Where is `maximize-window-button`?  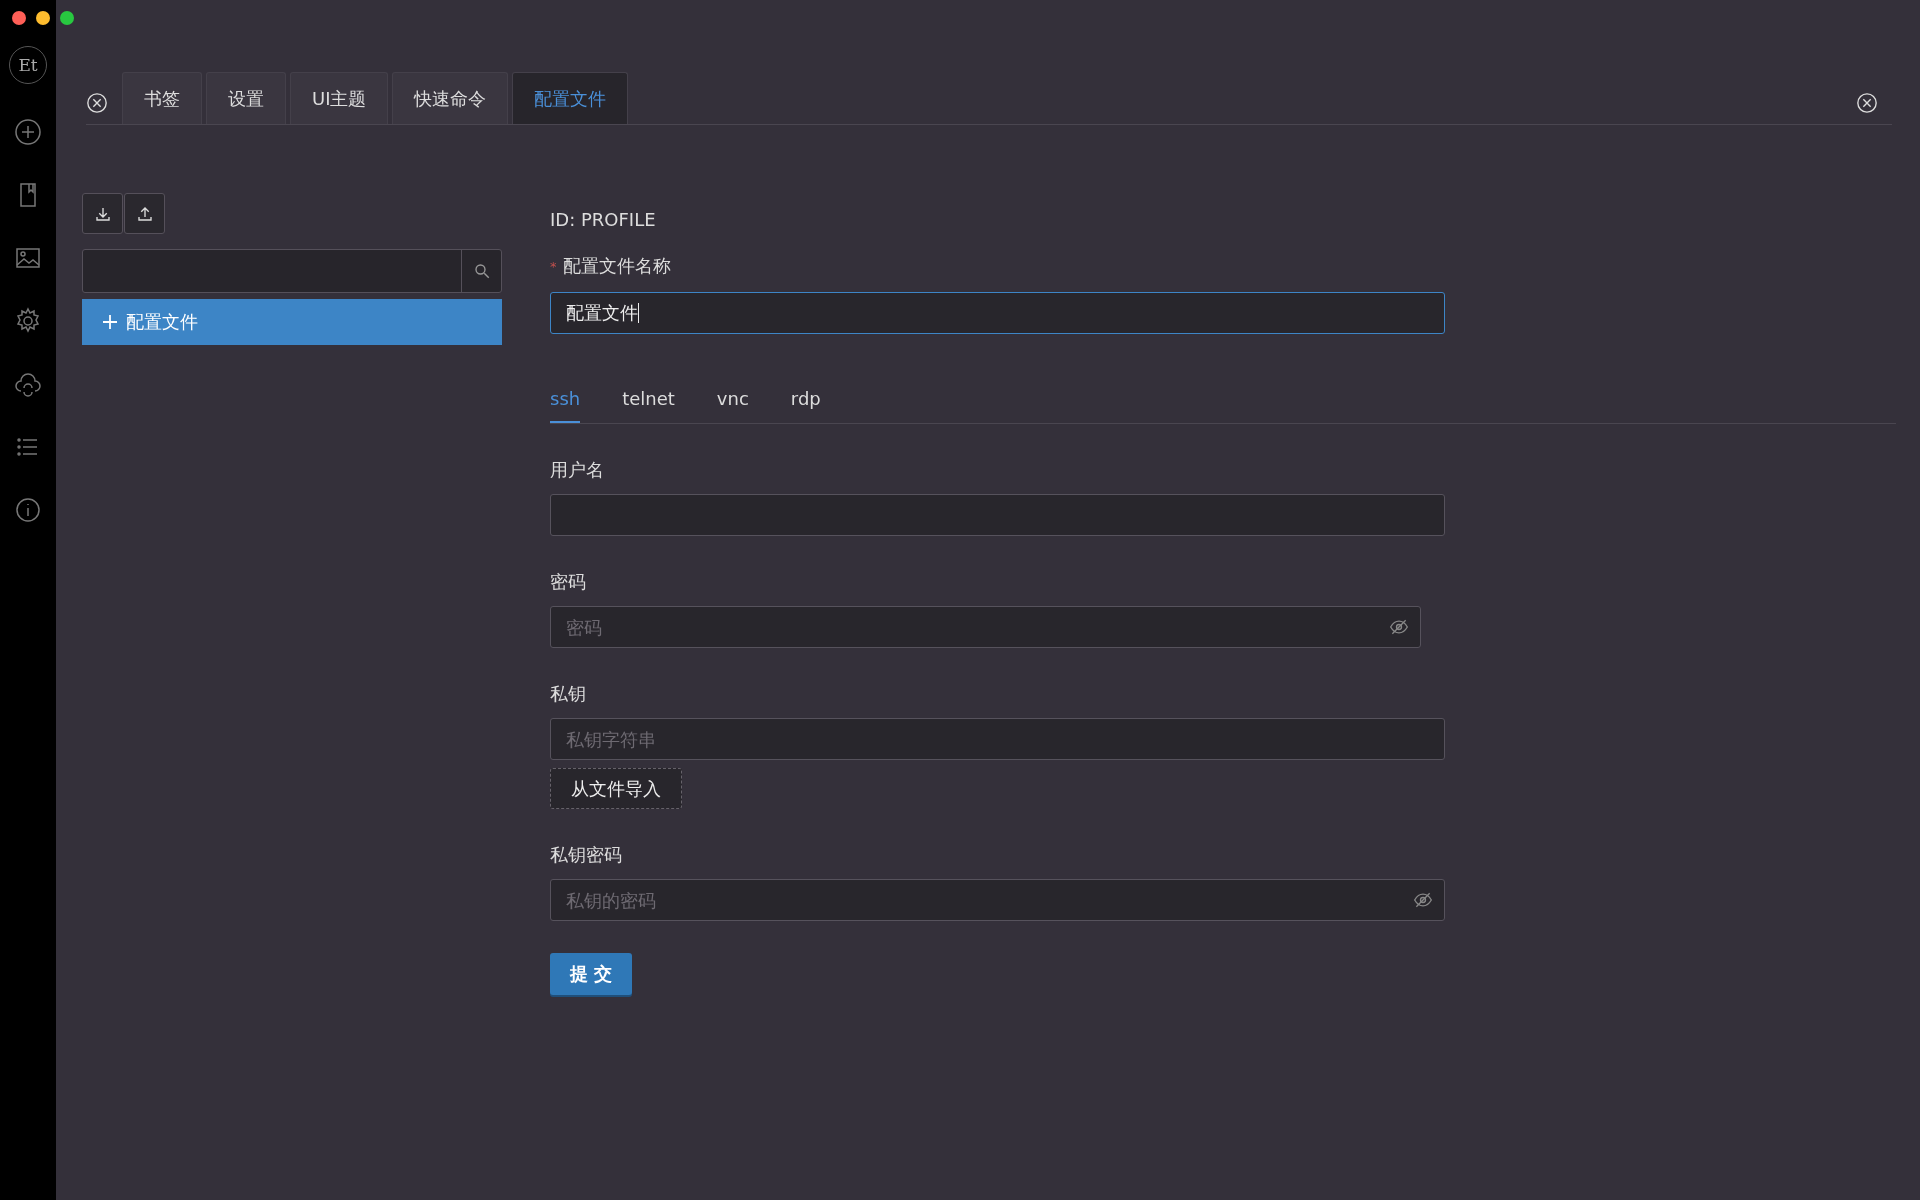 maximize-window-button is located at coordinates (67, 18).